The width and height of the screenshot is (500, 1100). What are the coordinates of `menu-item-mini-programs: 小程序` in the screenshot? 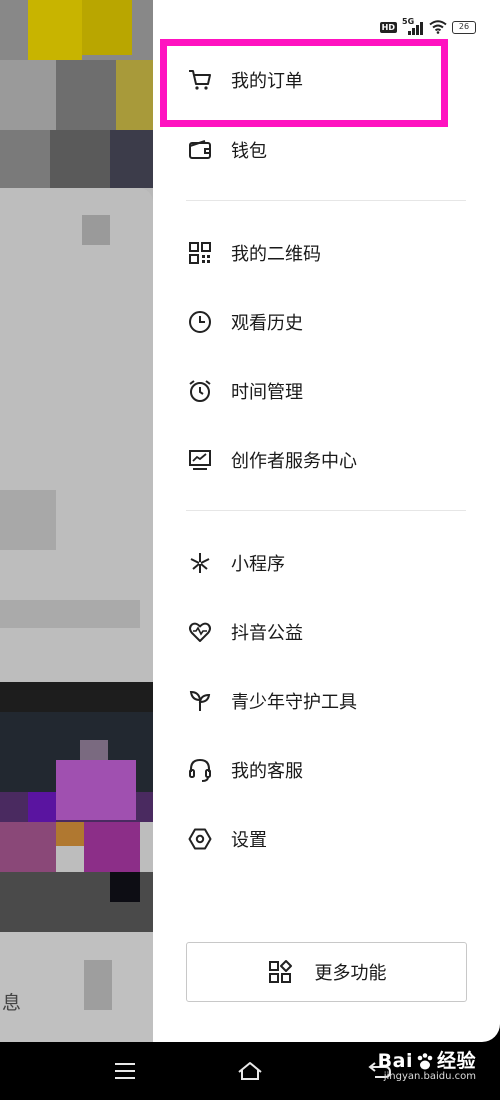 It's located at (326, 563).